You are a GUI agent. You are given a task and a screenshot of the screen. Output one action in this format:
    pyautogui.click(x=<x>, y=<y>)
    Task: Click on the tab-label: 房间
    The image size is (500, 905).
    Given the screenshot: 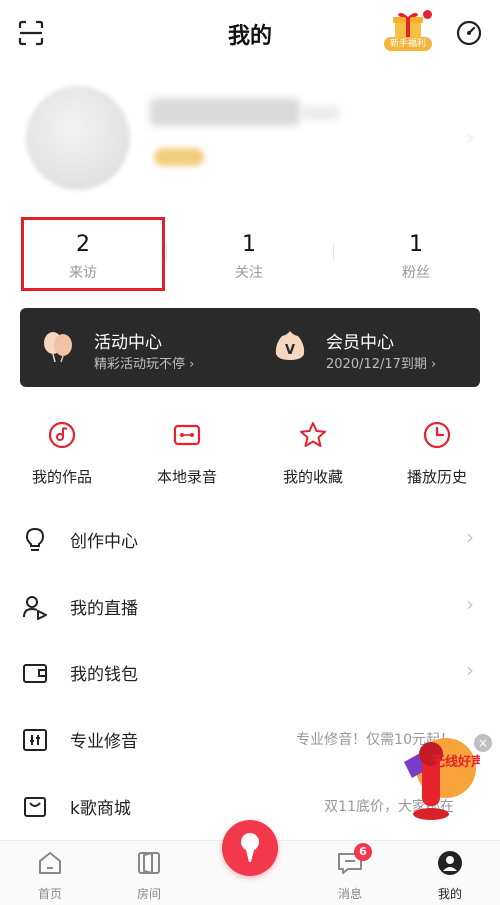 What is the action you would take?
    pyautogui.click(x=148, y=894)
    